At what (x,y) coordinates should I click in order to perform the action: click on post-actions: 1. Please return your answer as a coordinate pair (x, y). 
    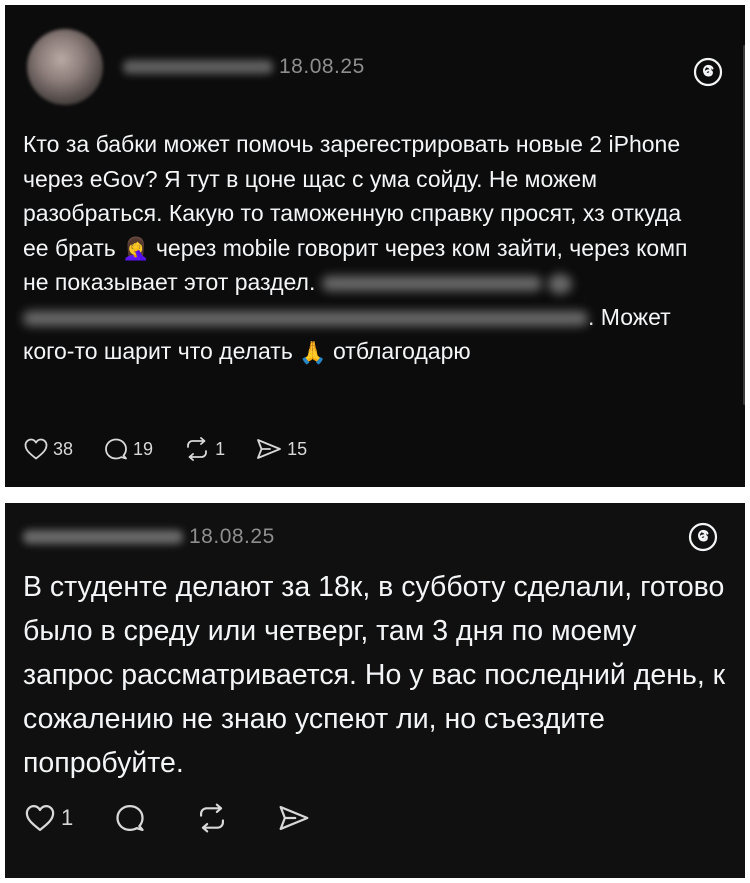
    Looking at the image, I should click on (182, 818).